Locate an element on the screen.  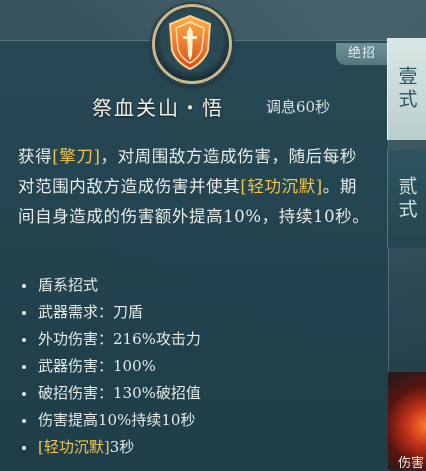
attr-item: 伤害提高10%持续10秒 is located at coordinates (190, 420).